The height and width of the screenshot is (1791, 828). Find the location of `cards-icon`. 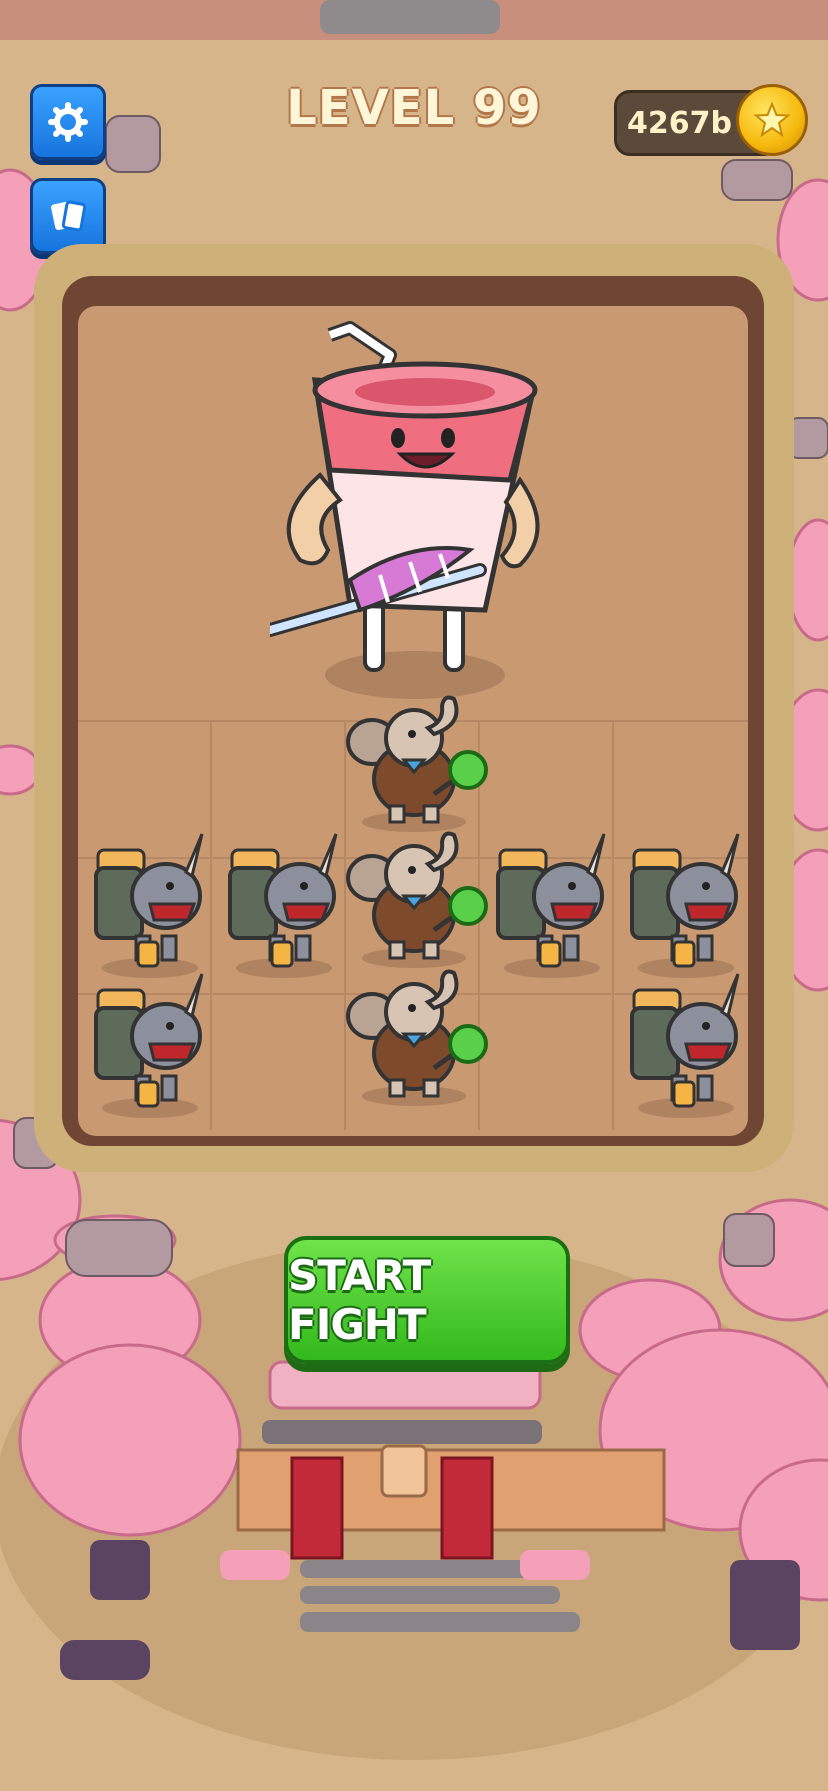

cards-icon is located at coordinates (69, 216).